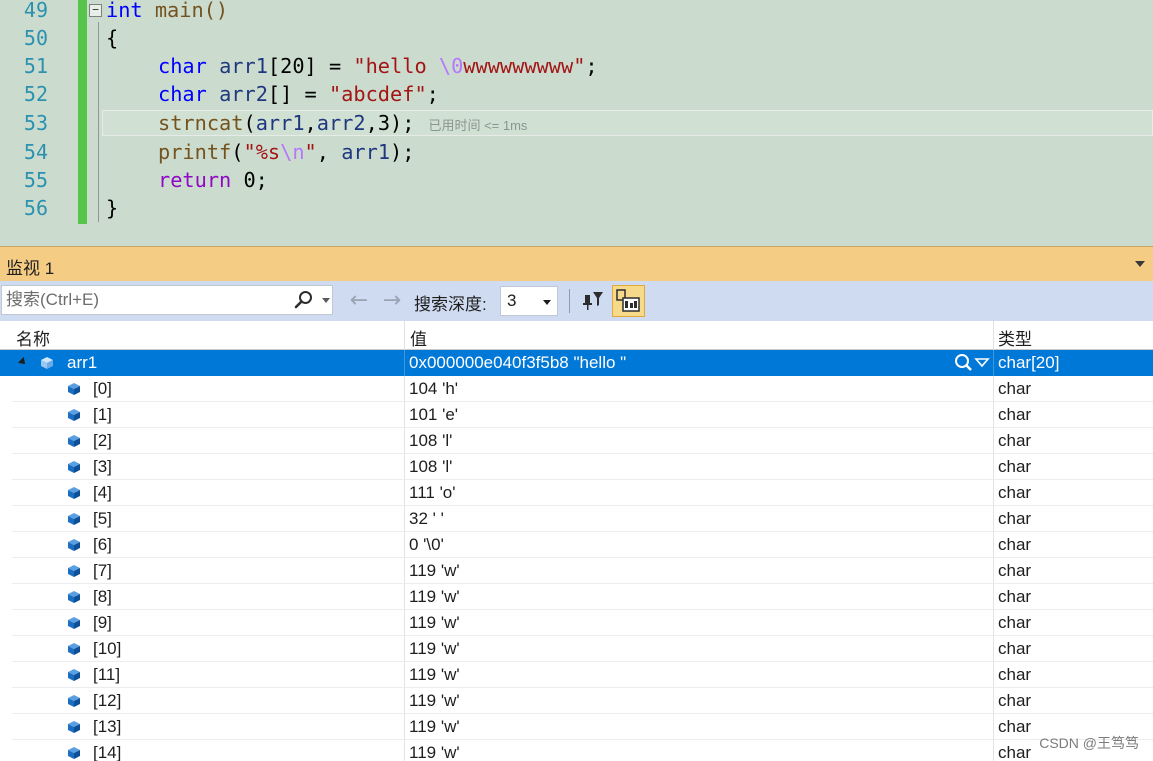 This screenshot has height=761, width=1153. Describe the element at coordinates (112, 38) in the screenshot. I see `code-text: {` at that location.